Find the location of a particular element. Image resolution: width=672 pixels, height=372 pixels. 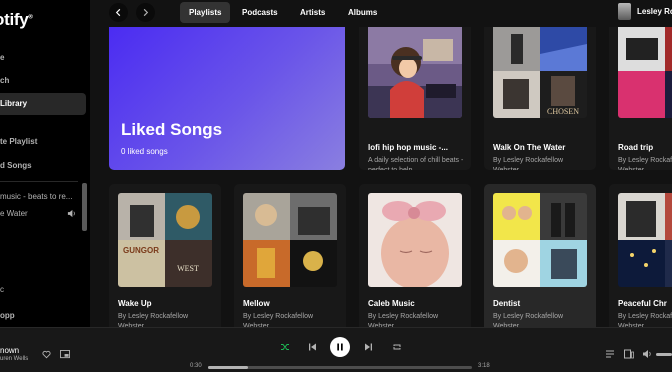

app-logo: otify® is located at coordinates (16, 20).